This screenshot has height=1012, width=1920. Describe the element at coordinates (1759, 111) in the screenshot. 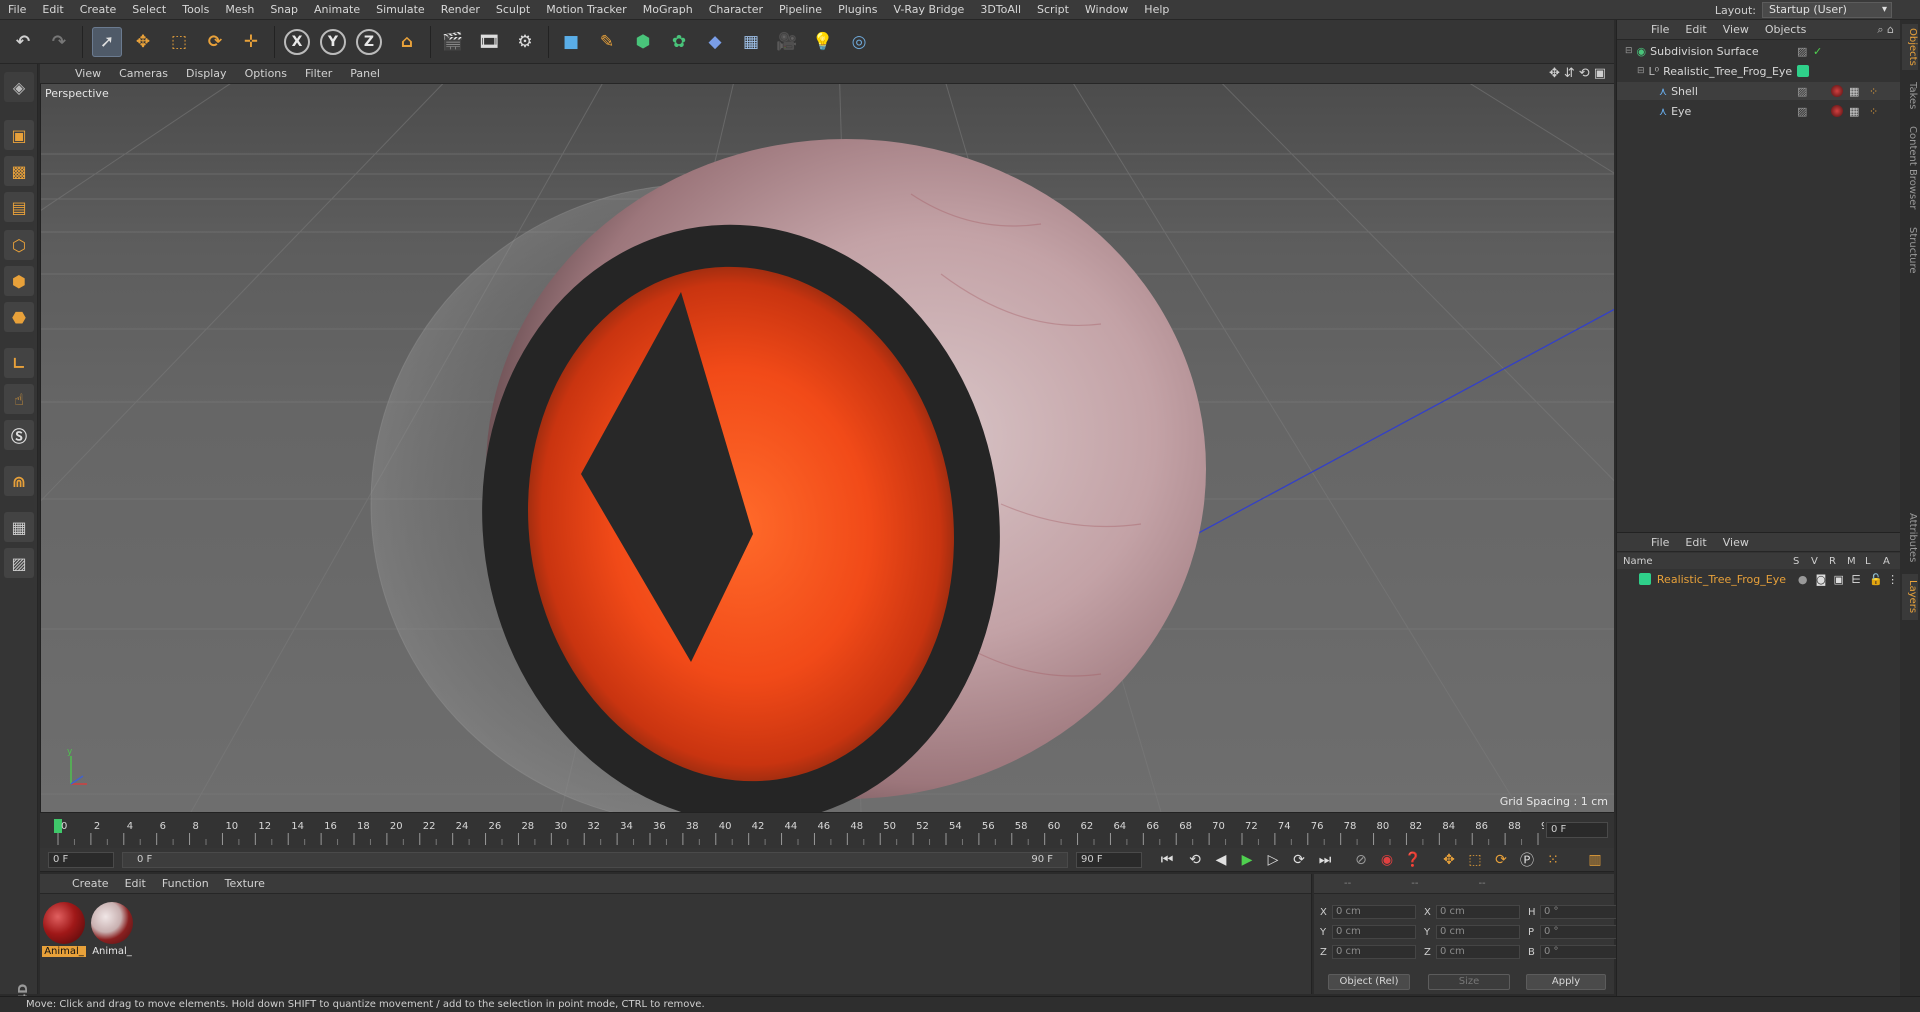

I see `object-row-eye: ⋏ Eye ▨ ▦ ⁘` at that location.